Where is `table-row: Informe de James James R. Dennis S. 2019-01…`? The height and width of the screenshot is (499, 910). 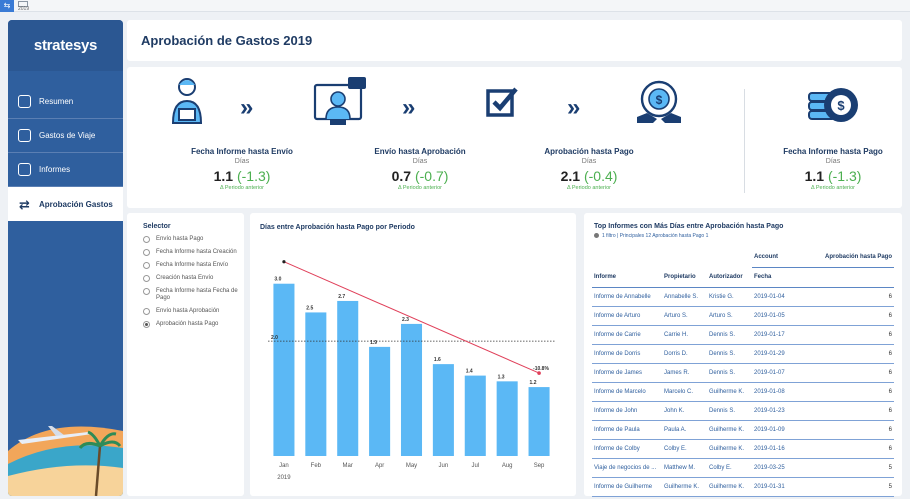
table-row: Informe de James James R. Dennis S. 2019-01… is located at coordinates (743, 373).